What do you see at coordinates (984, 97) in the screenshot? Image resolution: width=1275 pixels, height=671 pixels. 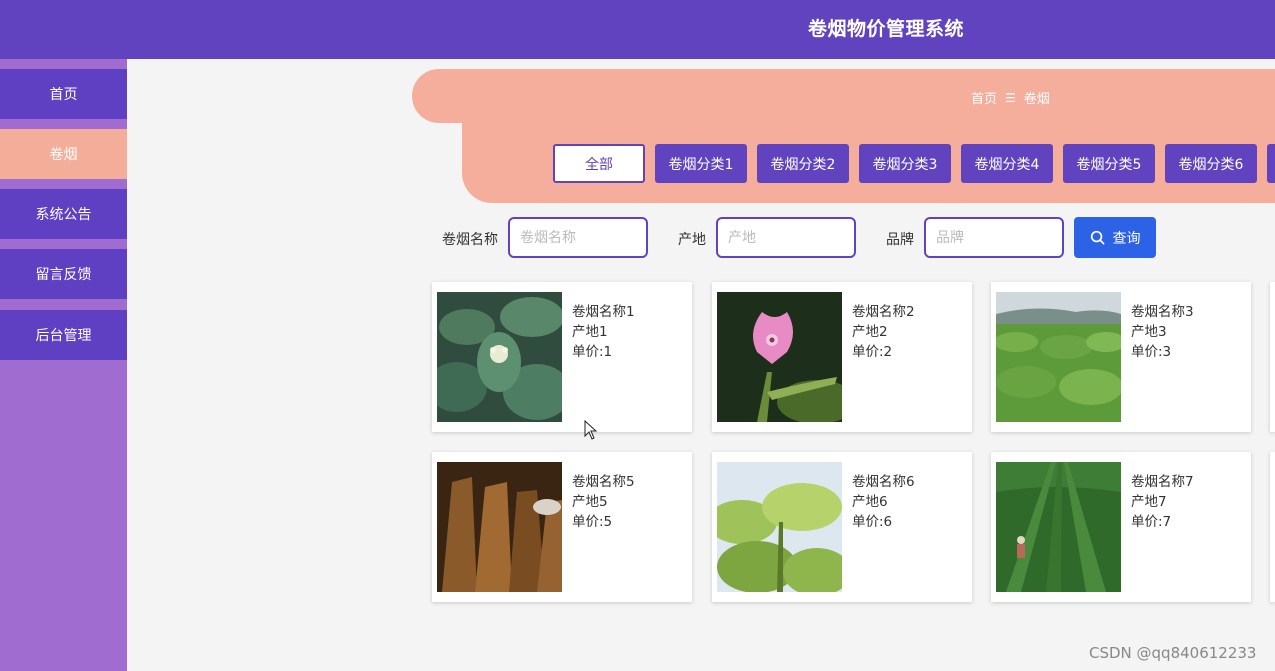 I see `breadcrumb-home: 首页` at bounding box center [984, 97].